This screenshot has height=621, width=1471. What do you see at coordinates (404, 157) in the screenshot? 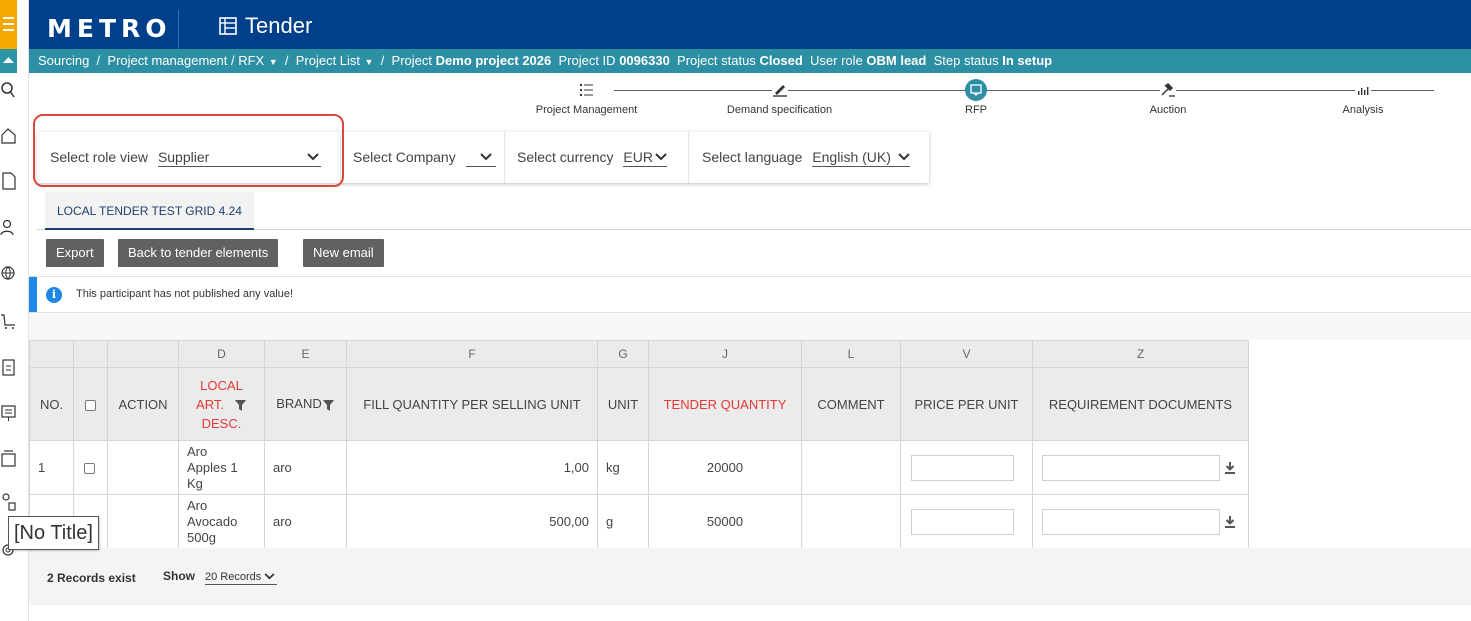
I see `company-label: Select Company` at bounding box center [404, 157].